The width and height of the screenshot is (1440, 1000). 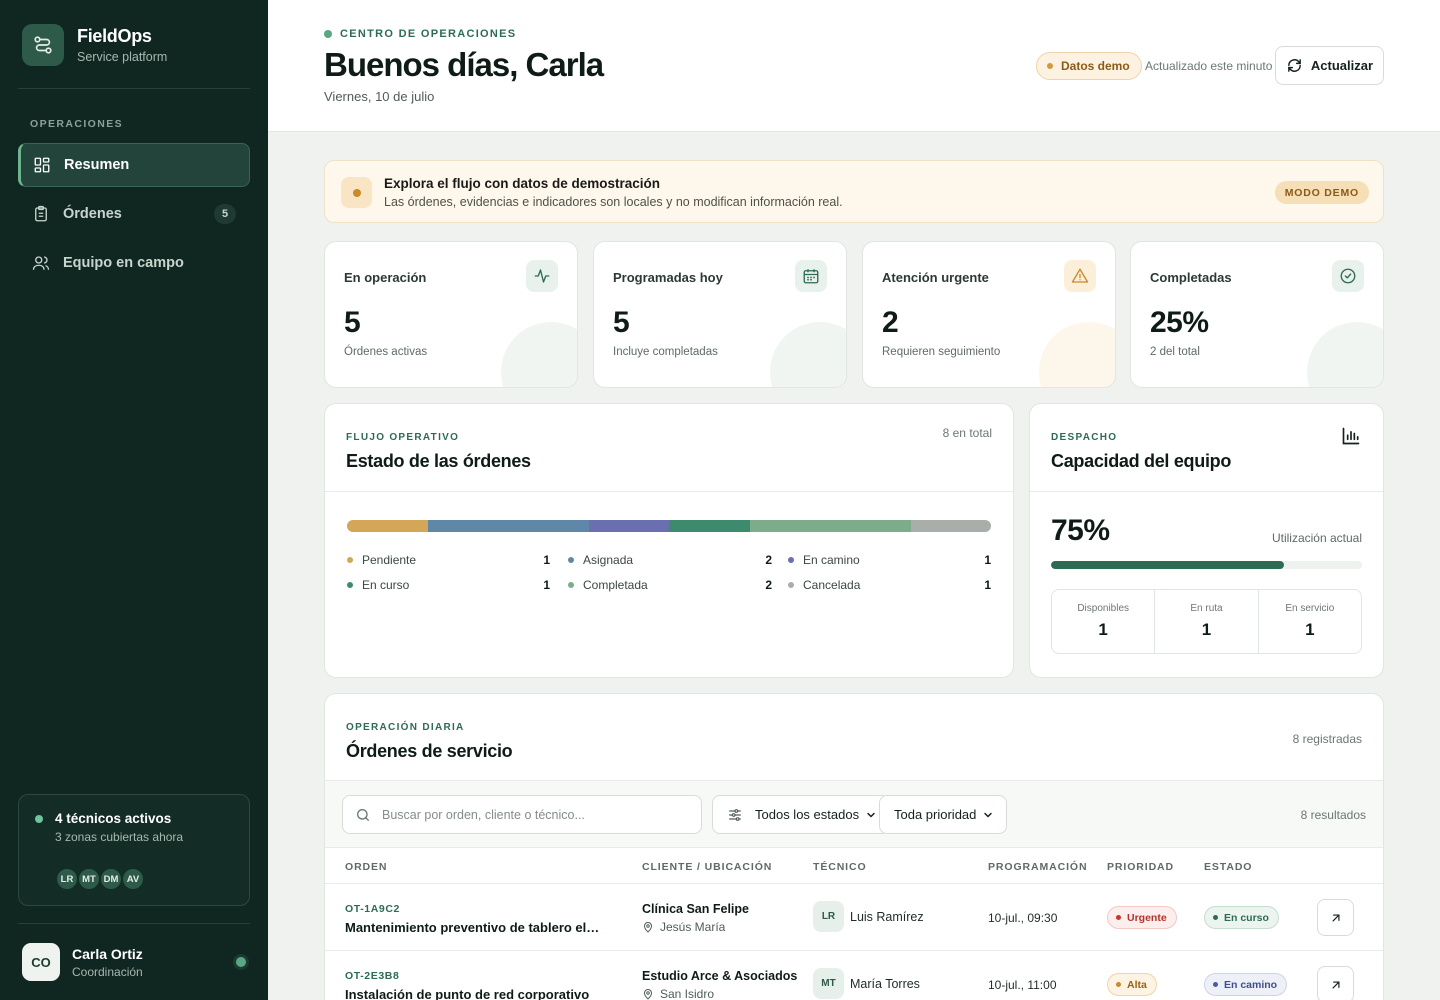 What do you see at coordinates (1103, 608) in the screenshot?
I see `stat-label: Disponibles` at bounding box center [1103, 608].